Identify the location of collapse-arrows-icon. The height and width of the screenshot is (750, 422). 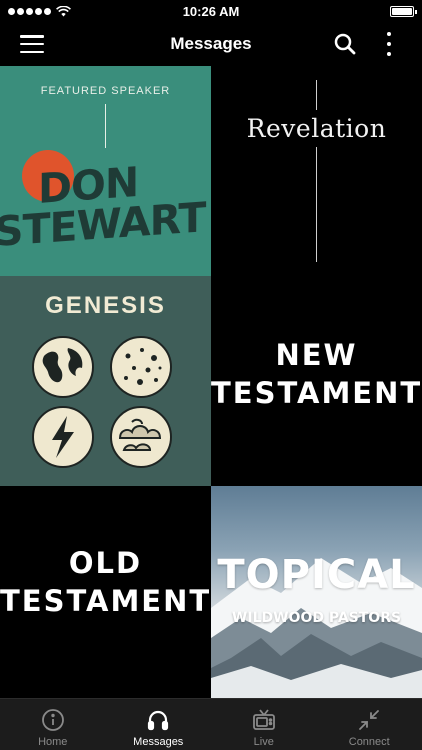
(369, 720).